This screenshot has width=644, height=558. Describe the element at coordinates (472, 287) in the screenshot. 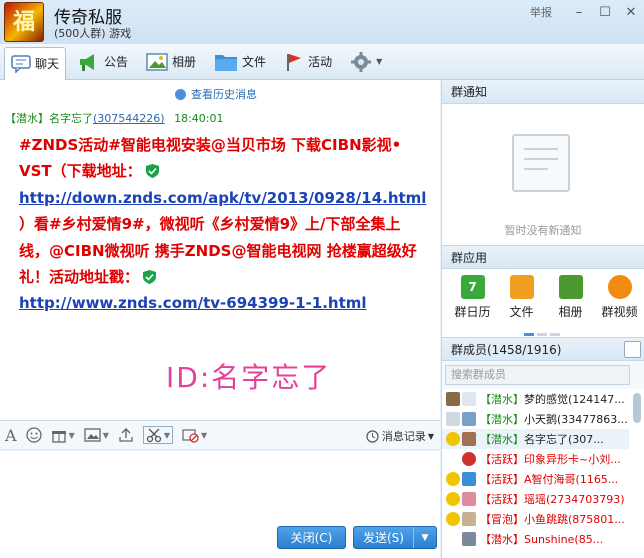

I see `calendar-icon: 7` at that location.